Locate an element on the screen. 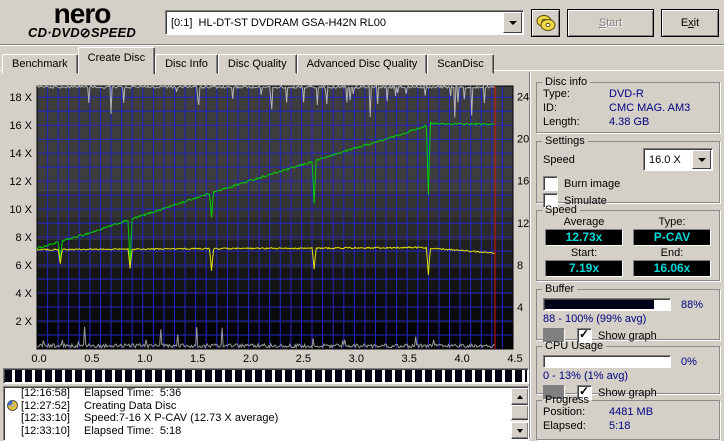 The image size is (724, 441). logo-cdvdspeed-text: CD·DVD⊘SPEED is located at coordinates (82, 32).